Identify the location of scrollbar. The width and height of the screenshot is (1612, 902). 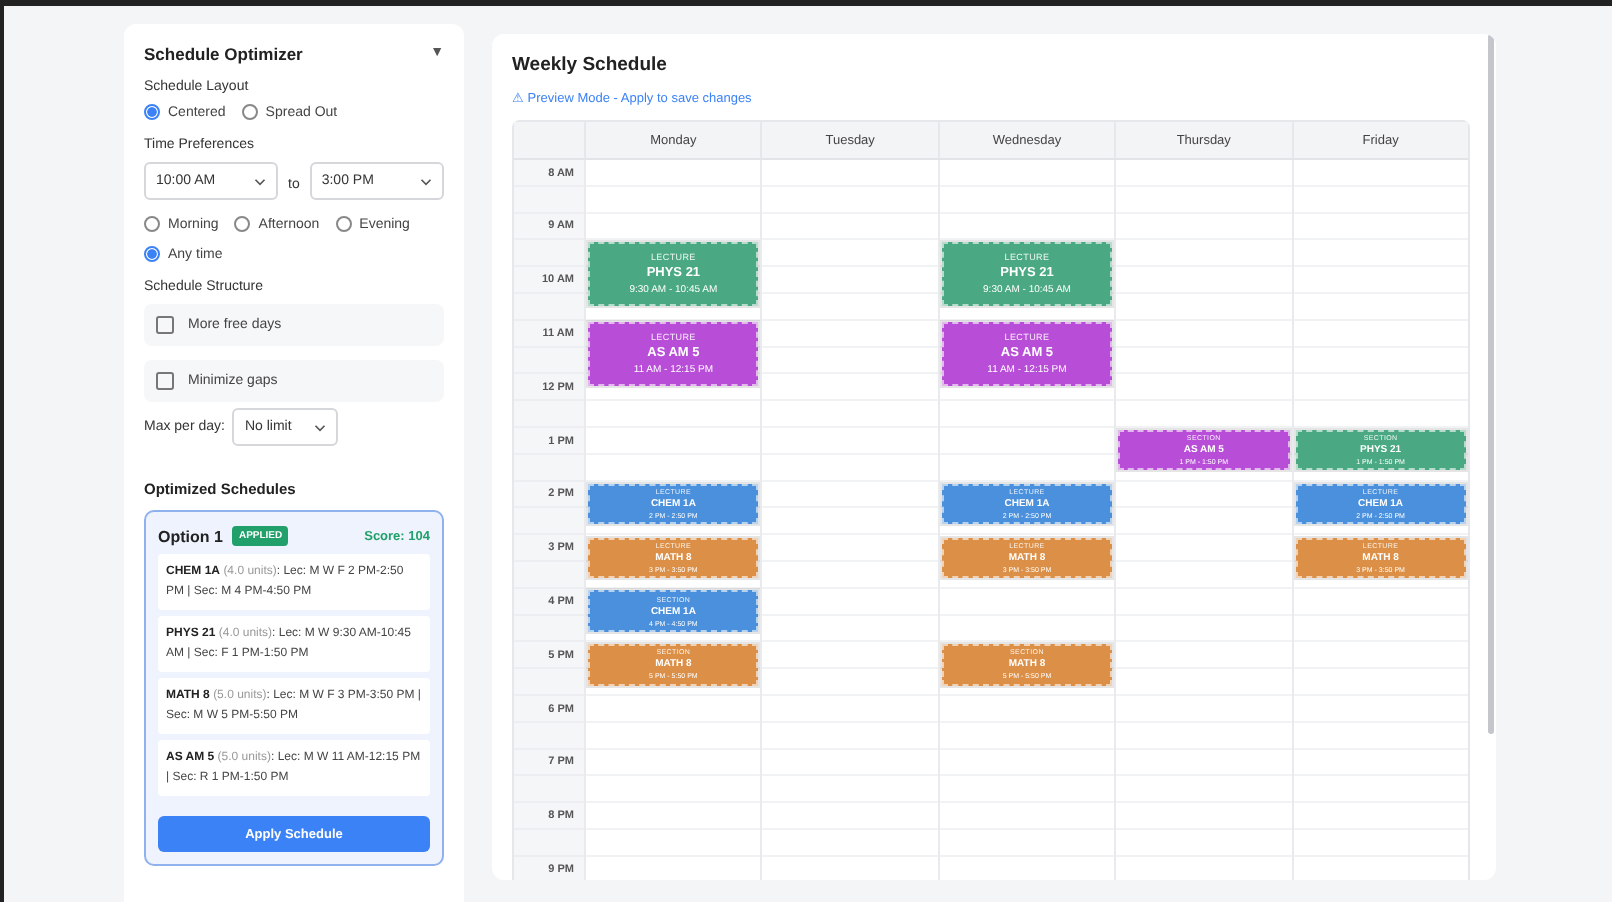
(1491, 384).